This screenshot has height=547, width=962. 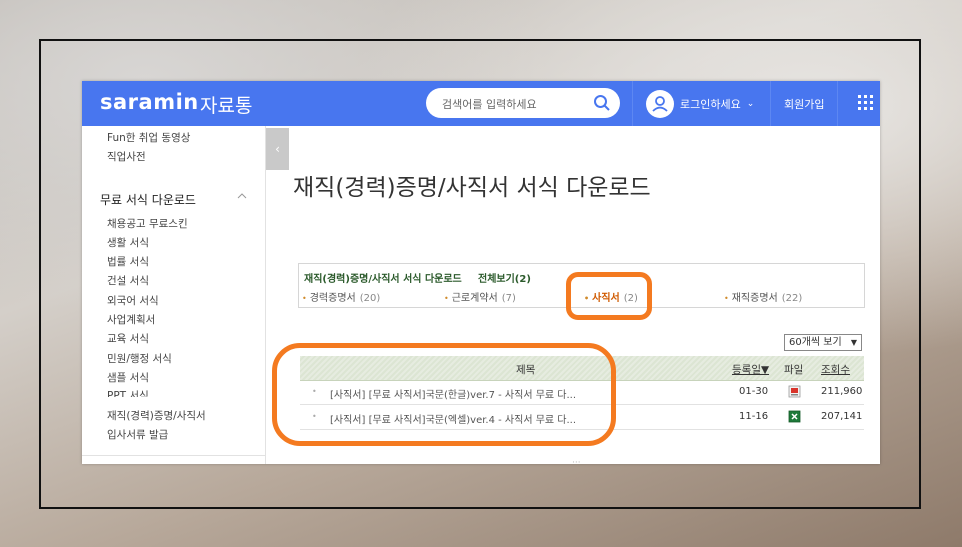 What do you see at coordinates (149, 102) in the screenshot?
I see `saramin-logo: saramin` at bounding box center [149, 102].